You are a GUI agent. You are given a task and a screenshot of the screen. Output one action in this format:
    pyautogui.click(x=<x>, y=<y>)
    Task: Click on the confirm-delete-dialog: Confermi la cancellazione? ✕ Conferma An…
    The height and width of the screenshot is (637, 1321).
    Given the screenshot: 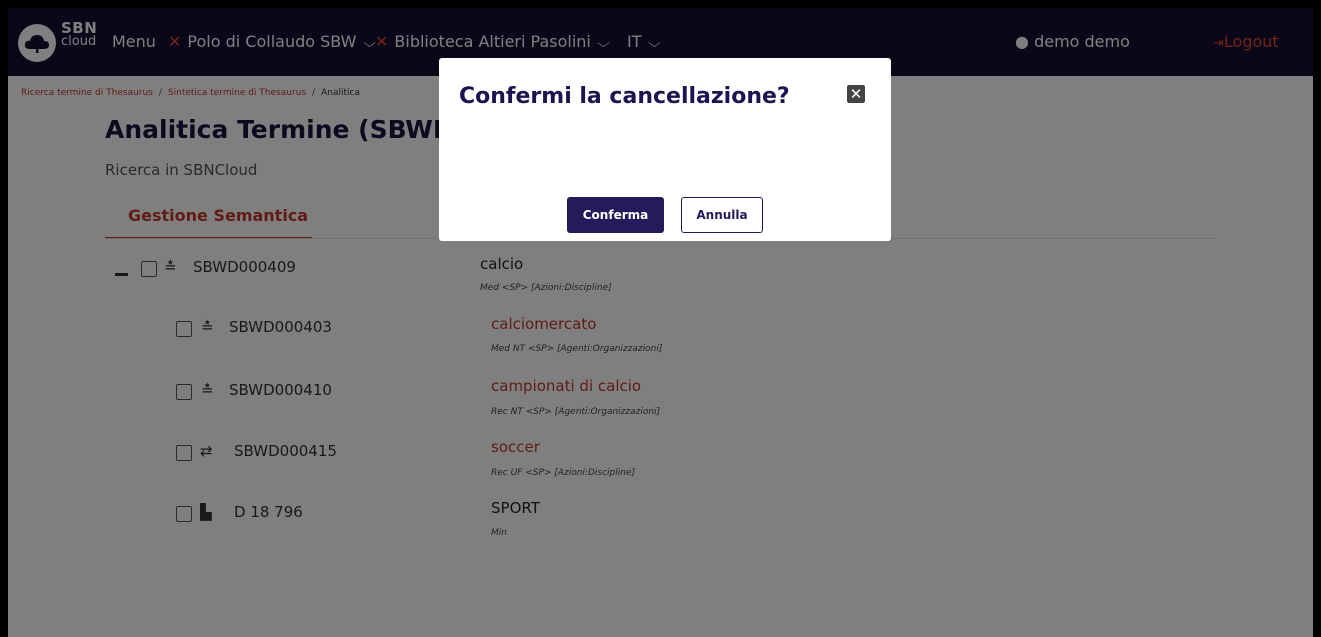 What is the action you would take?
    pyautogui.click(x=665, y=149)
    